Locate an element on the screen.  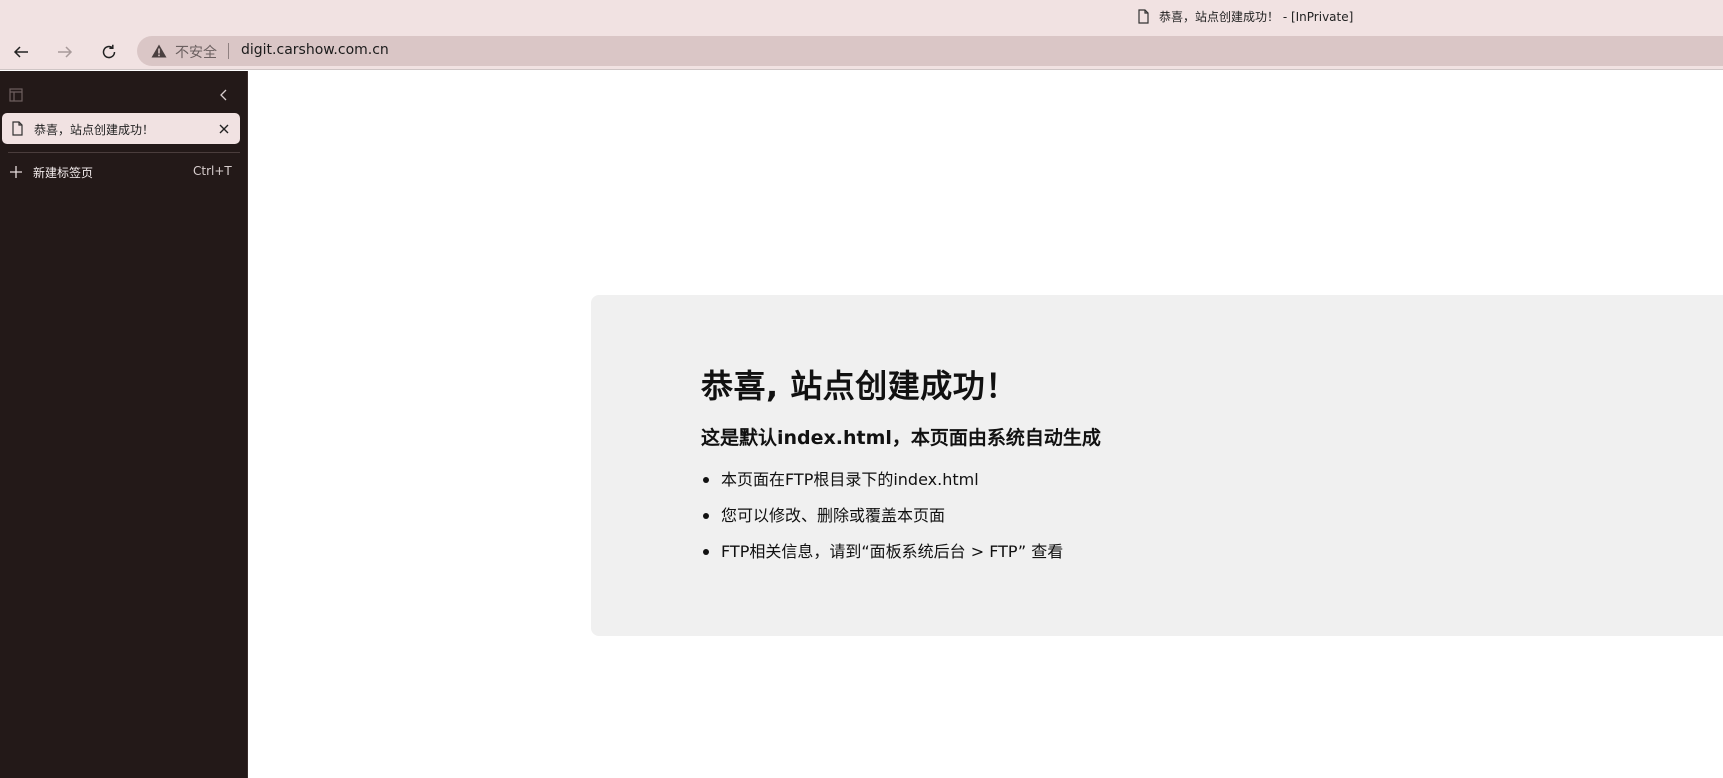
list-item: FTP相关信息，请到“面板系统后台 > FTP” 查看 is located at coordinates (882, 559).